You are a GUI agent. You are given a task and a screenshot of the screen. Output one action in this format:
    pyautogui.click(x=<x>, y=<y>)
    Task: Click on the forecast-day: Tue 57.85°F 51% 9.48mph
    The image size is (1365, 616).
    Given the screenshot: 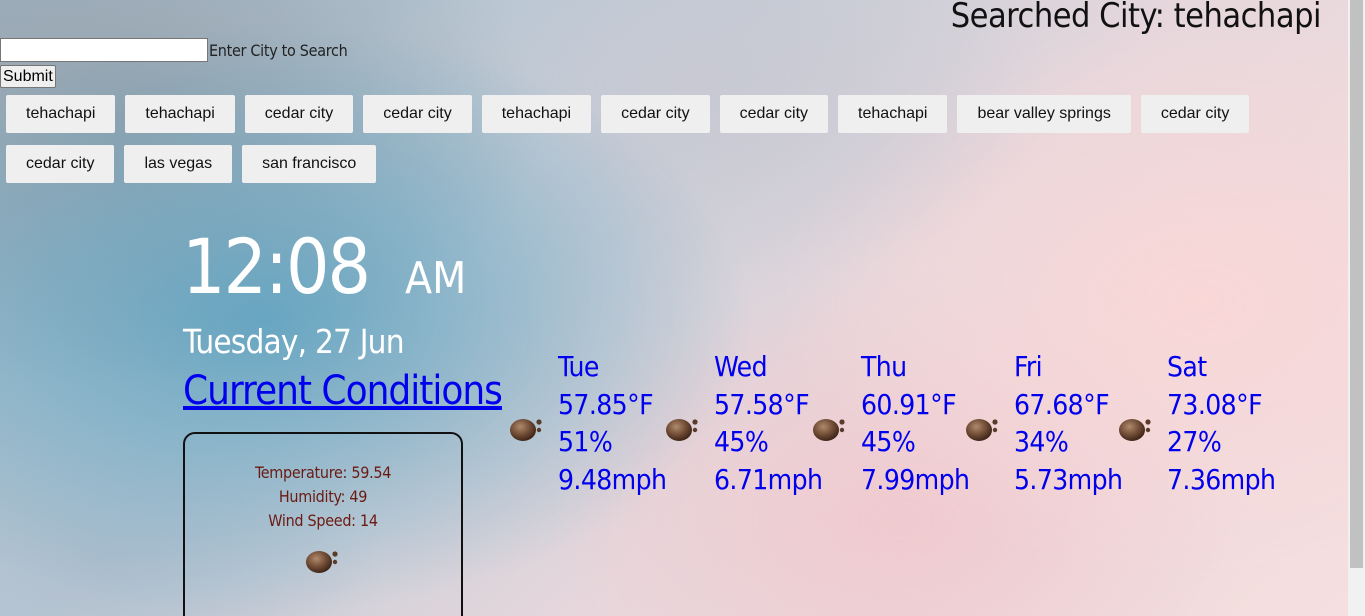 What is the action you would take?
    pyautogui.click(x=587, y=423)
    